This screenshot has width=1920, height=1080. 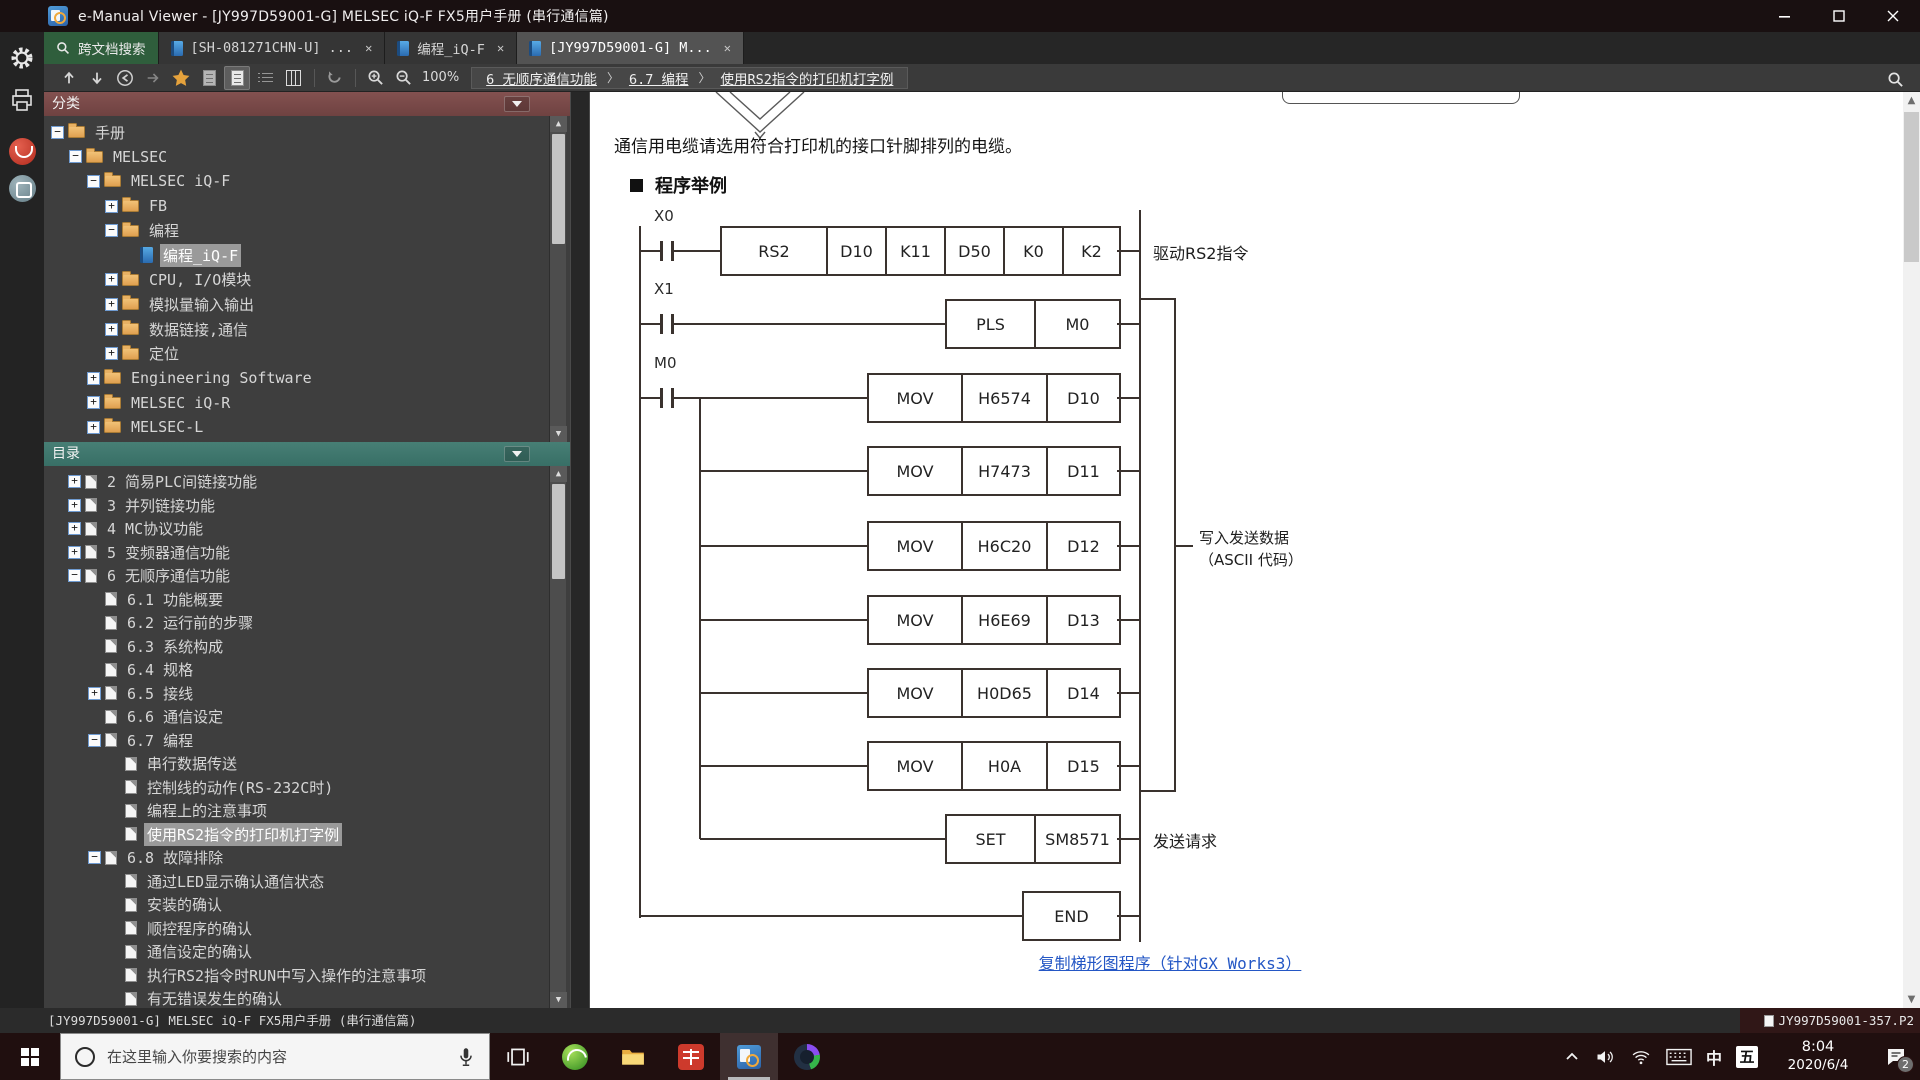 What do you see at coordinates (806, 78) in the screenshot?
I see `breadcrumb-link: 使用RS2指令的打印机打字例` at bounding box center [806, 78].